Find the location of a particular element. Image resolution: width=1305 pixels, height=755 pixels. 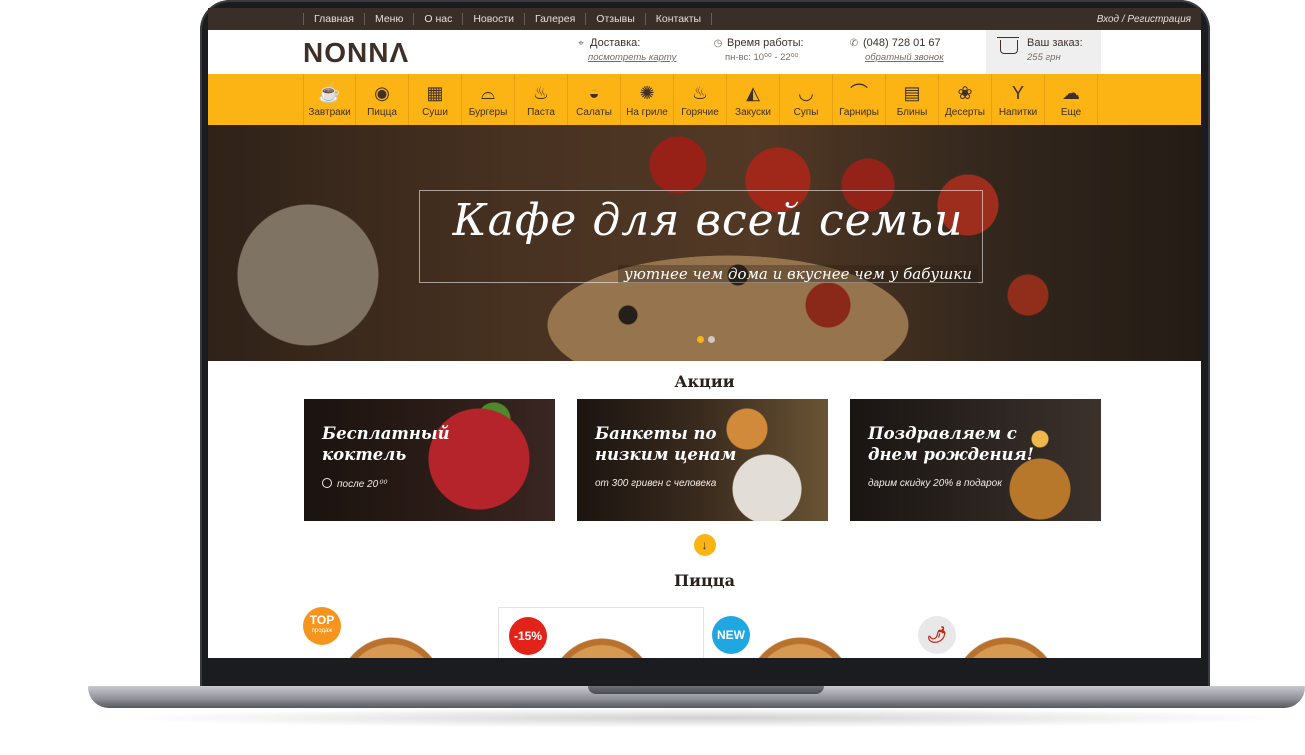

pin-icon: ⌖ is located at coordinates (581, 43).